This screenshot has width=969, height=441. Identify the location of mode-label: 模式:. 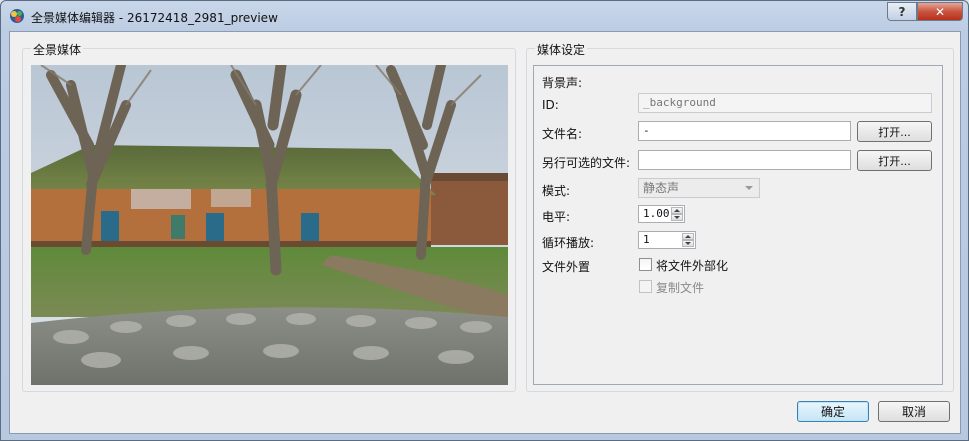
(556, 191).